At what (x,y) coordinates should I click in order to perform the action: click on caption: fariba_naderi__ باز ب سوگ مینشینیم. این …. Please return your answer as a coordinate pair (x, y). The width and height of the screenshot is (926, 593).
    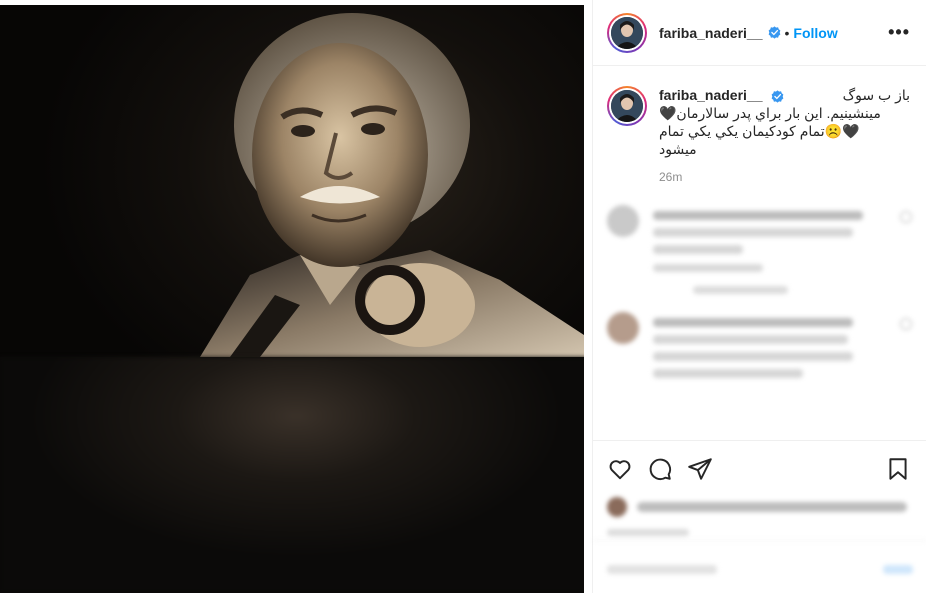
    Looking at the image, I should click on (759, 125).